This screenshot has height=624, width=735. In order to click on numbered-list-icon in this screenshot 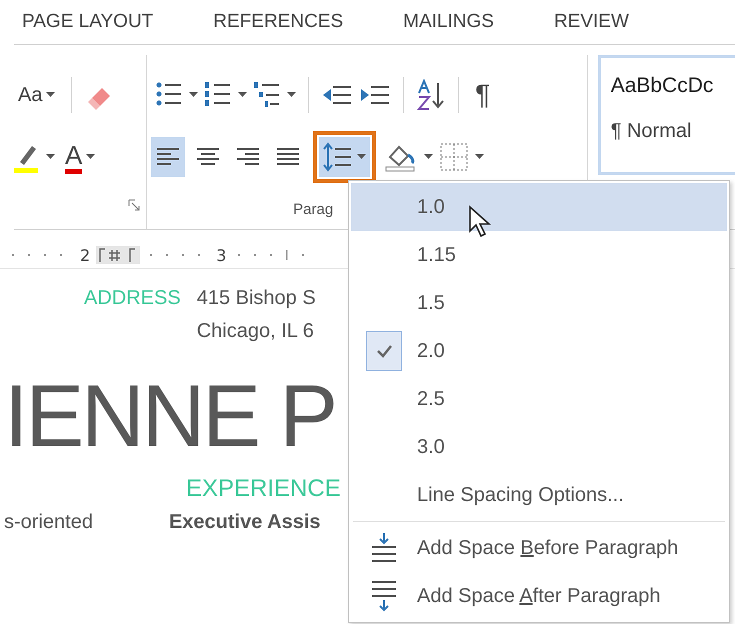, I will do `click(218, 95)`.